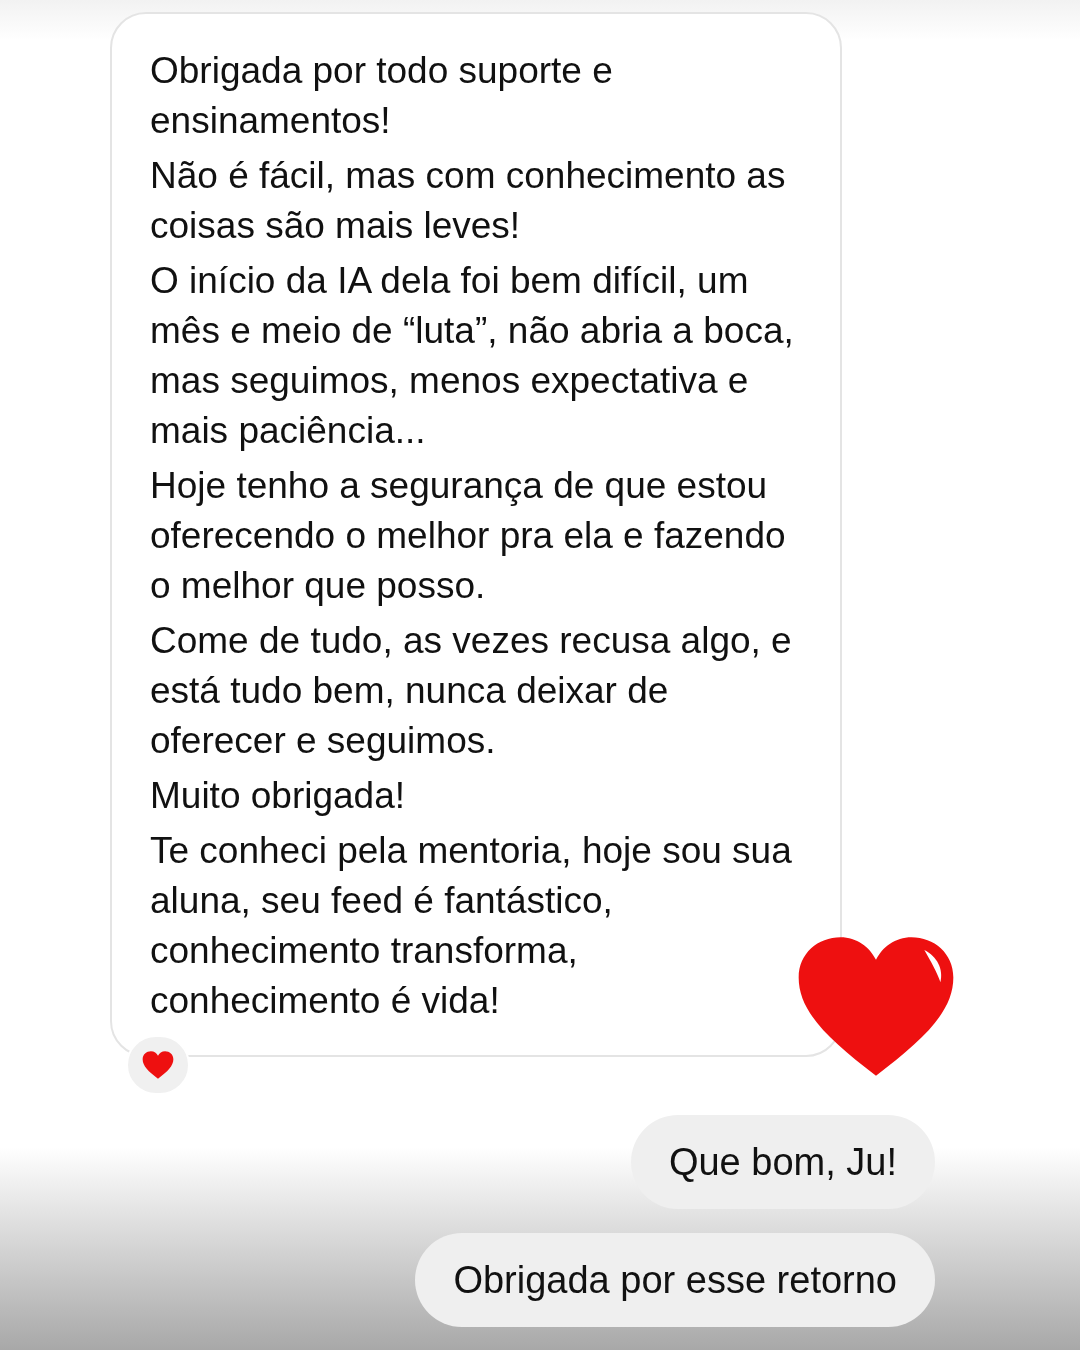  I want to click on message-text: Come de tudo, as vezes recusa algo, e está tudo bem, nunca deixar de oferecer e seguimos., so click(471, 691).